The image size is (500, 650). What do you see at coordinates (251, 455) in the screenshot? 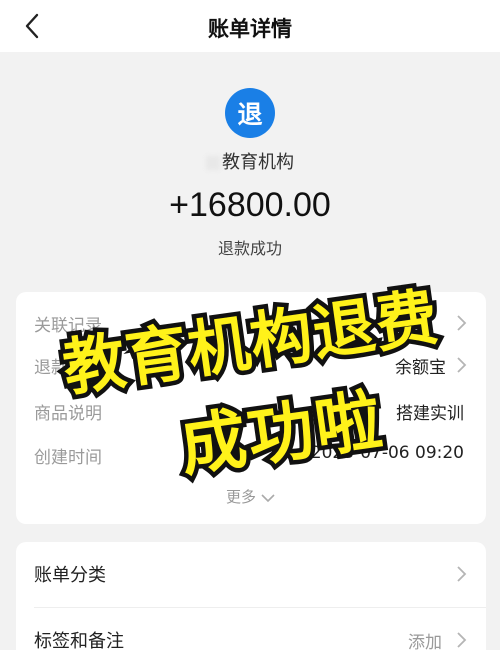
I see `row-created-time: 创建时间 2023-07-06 09:20` at bounding box center [251, 455].